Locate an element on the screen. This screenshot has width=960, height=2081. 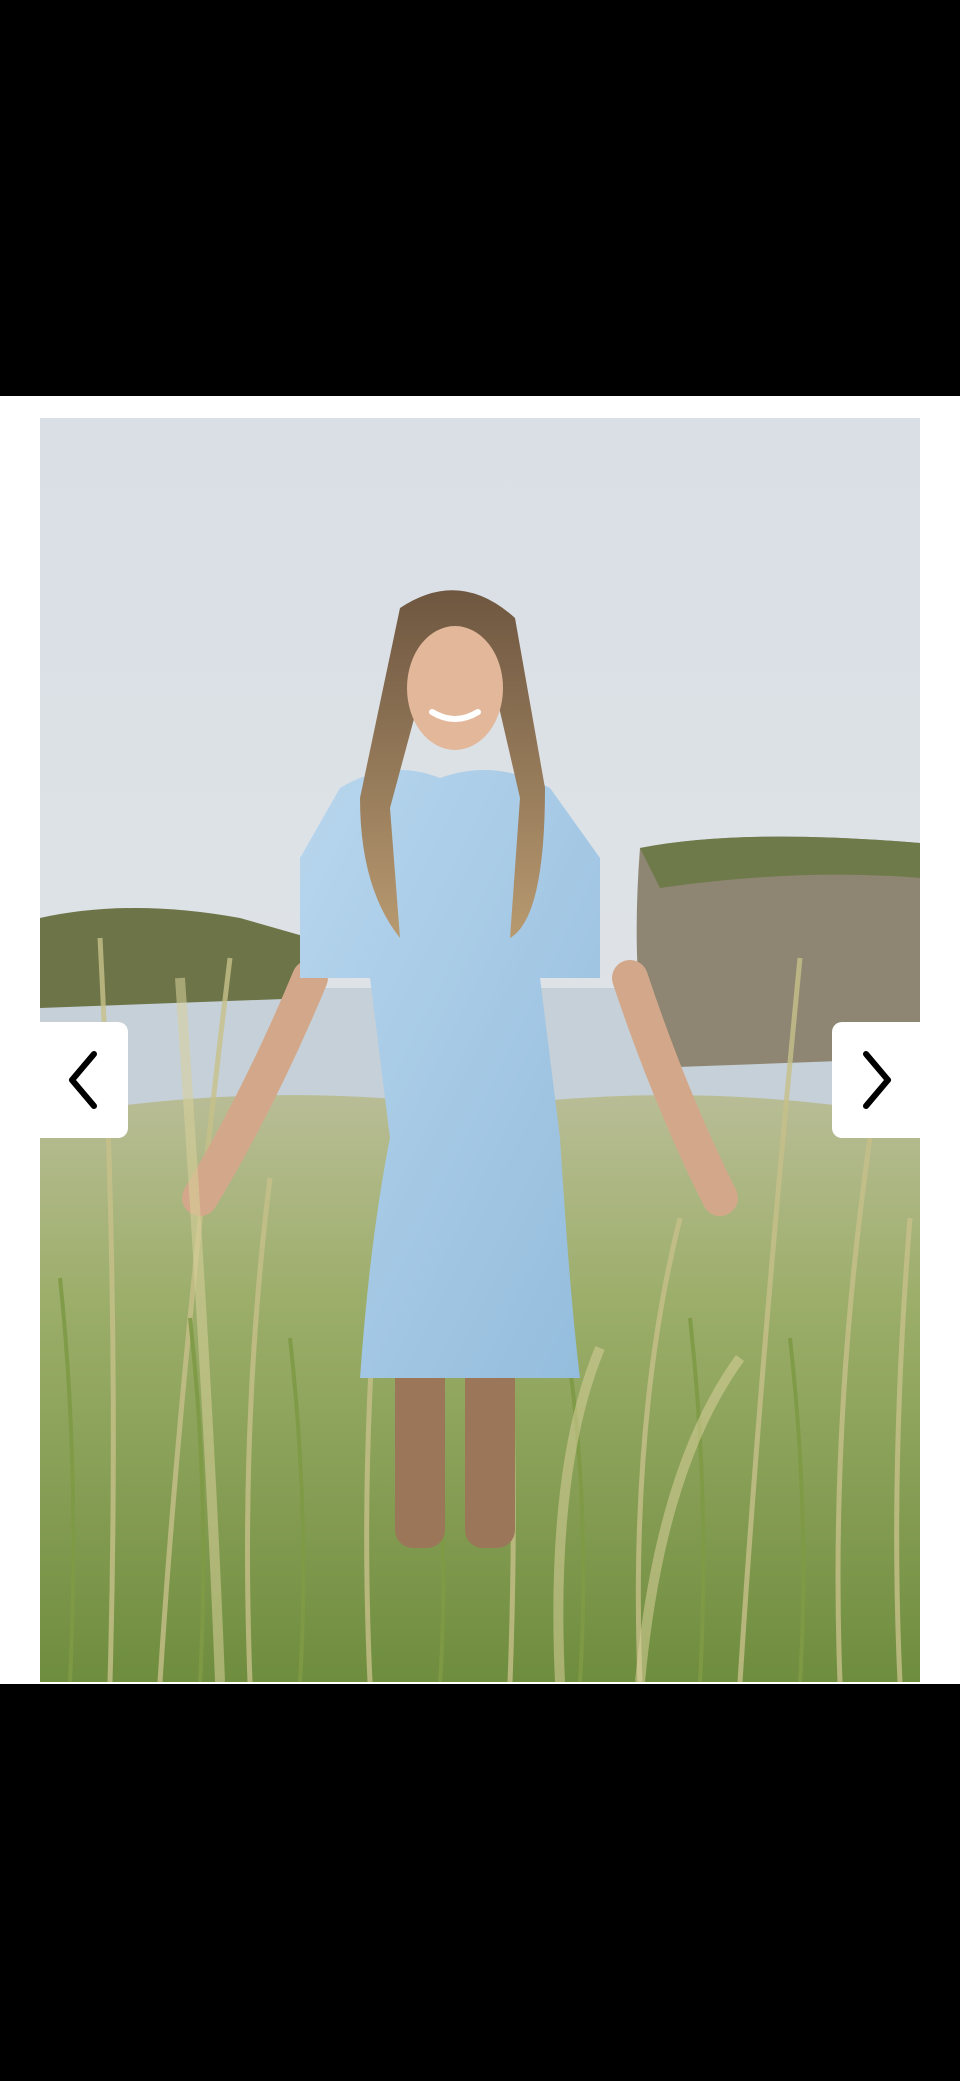
previous-image-button is located at coordinates (84, 1080).